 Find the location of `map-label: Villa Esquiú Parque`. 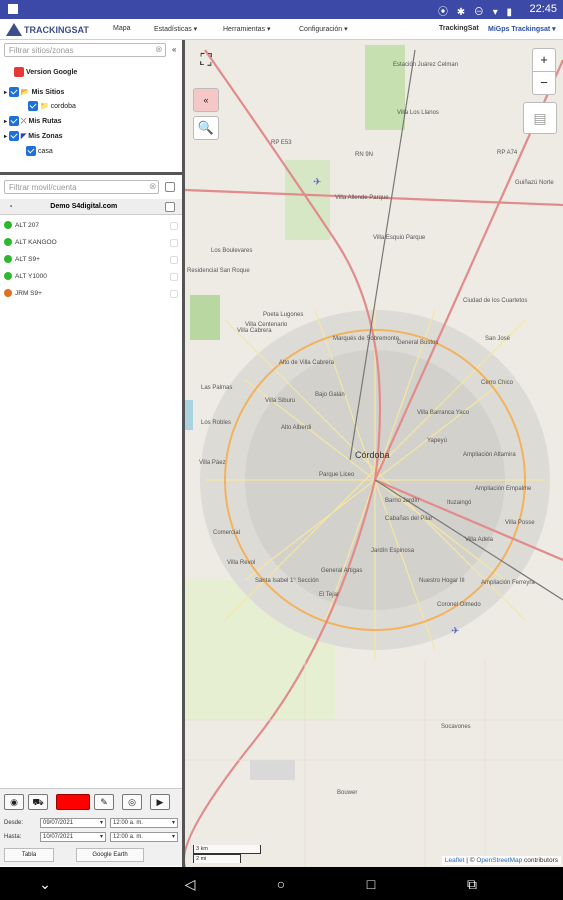

map-label: Villa Esquiú Parque is located at coordinates (399, 238).